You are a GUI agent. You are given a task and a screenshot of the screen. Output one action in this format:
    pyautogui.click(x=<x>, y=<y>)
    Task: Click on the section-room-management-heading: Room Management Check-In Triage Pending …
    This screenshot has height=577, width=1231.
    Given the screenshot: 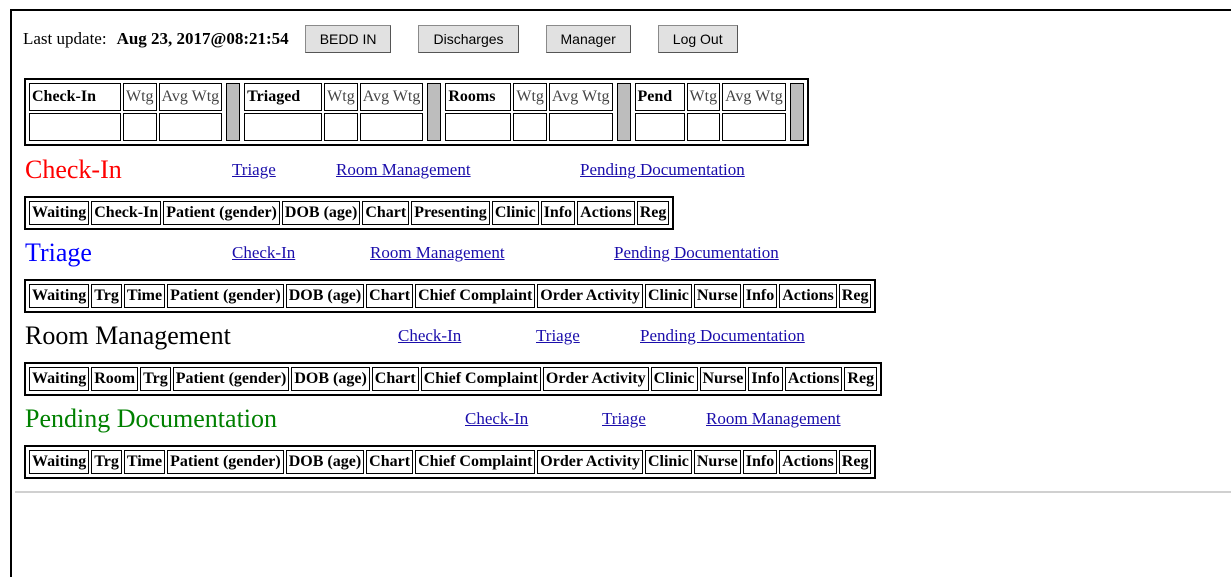 What is the action you would take?
    pyautogui.click(x=415, y=336)
    